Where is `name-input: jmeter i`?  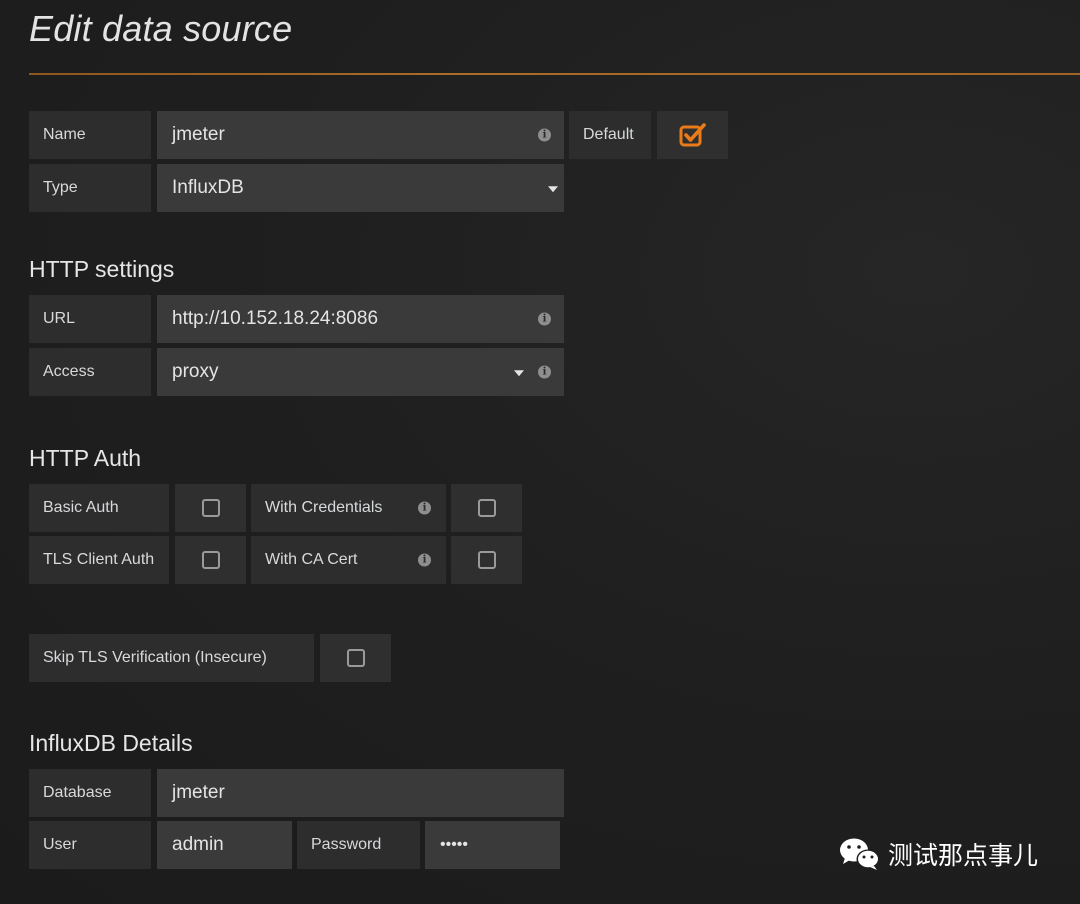 name-input: jmeter i is located at coordinates (360, 135).